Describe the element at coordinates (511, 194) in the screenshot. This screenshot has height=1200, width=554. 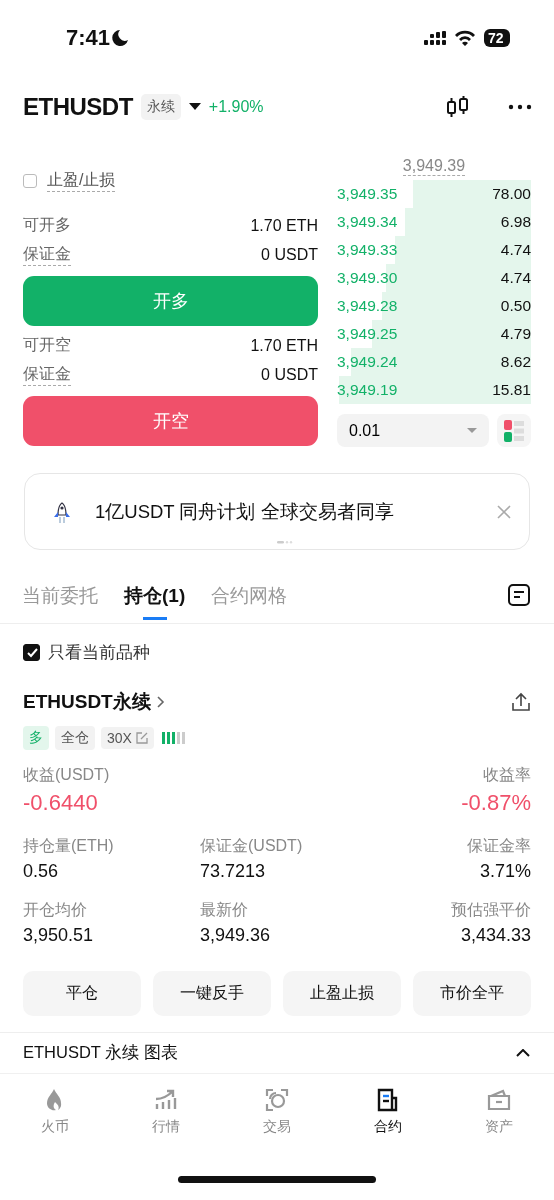
I see `bid-amount: 78.00` at that location.